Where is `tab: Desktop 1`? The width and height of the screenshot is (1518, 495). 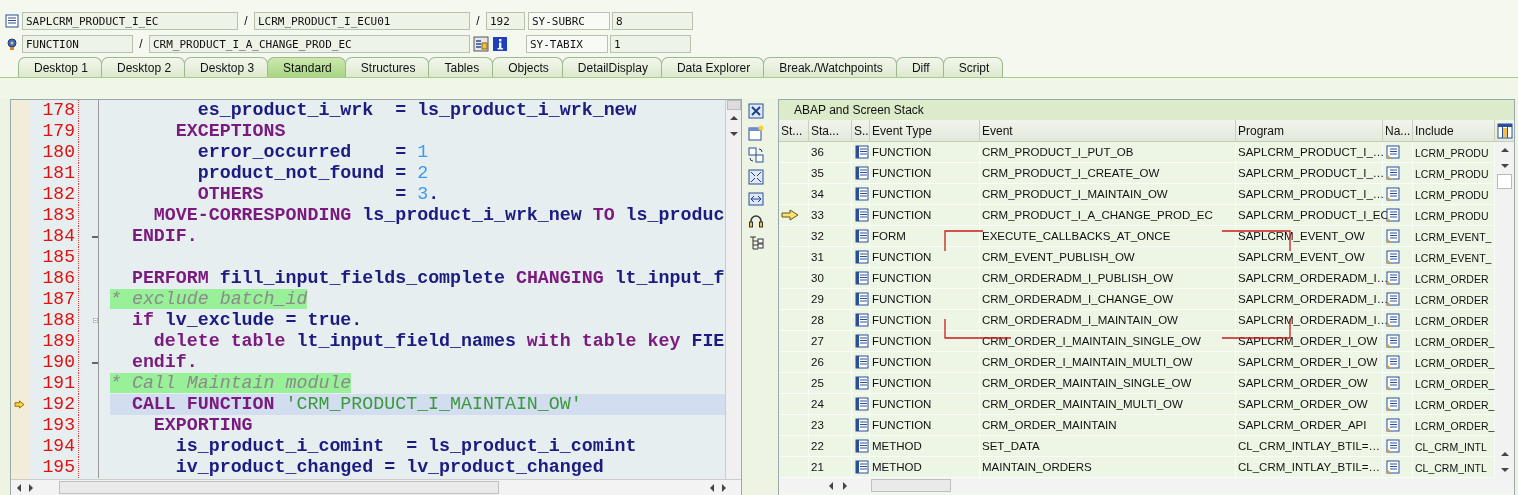 tab: Desktop 1 is located at coordinates (60, 67).